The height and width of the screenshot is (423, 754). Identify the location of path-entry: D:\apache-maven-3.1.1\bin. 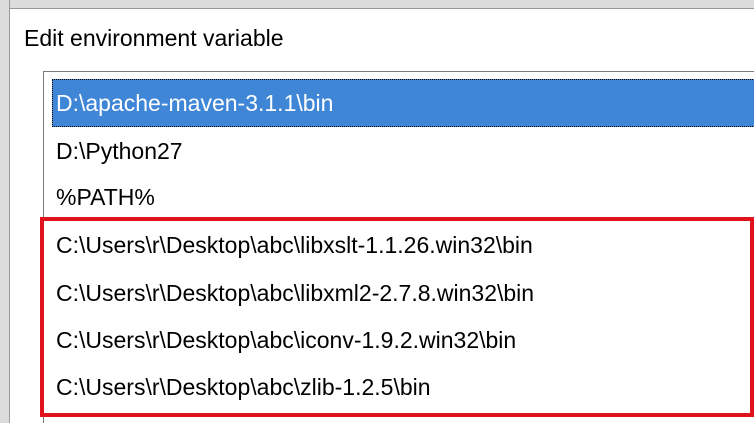
(403, 103).